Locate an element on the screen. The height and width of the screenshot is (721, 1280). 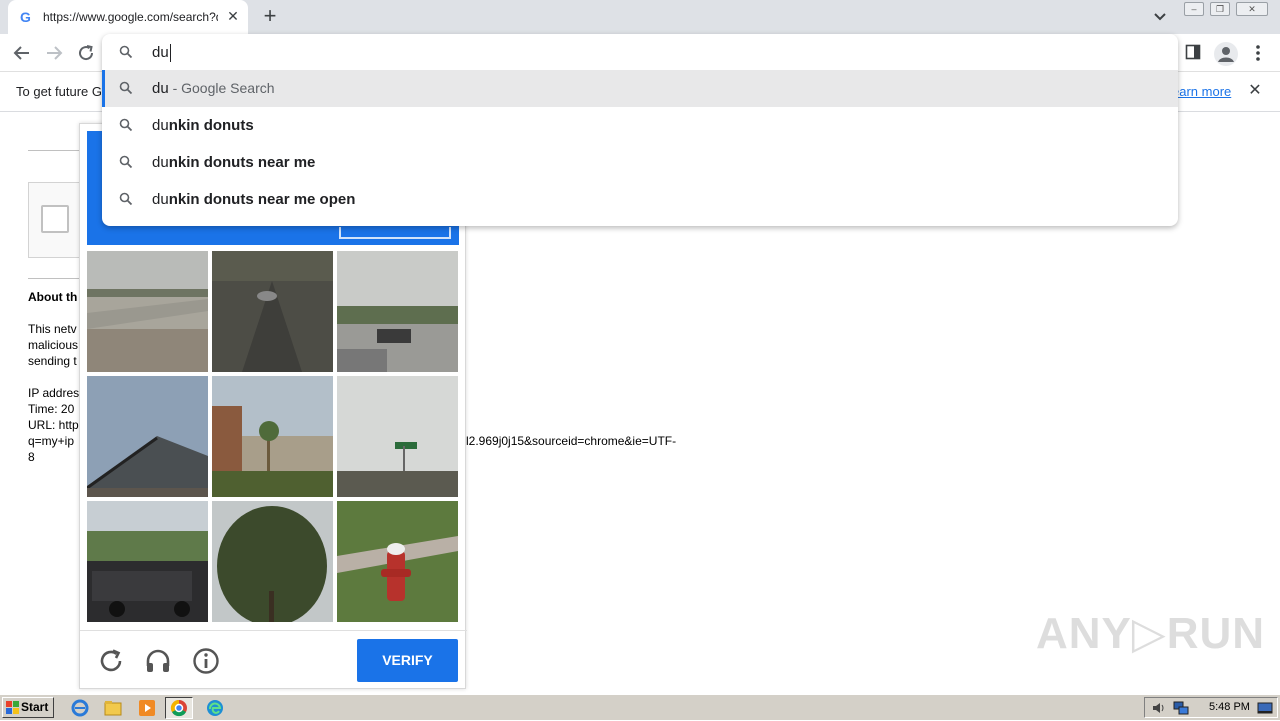
media-player-icon is located at coordinates (147, 708).